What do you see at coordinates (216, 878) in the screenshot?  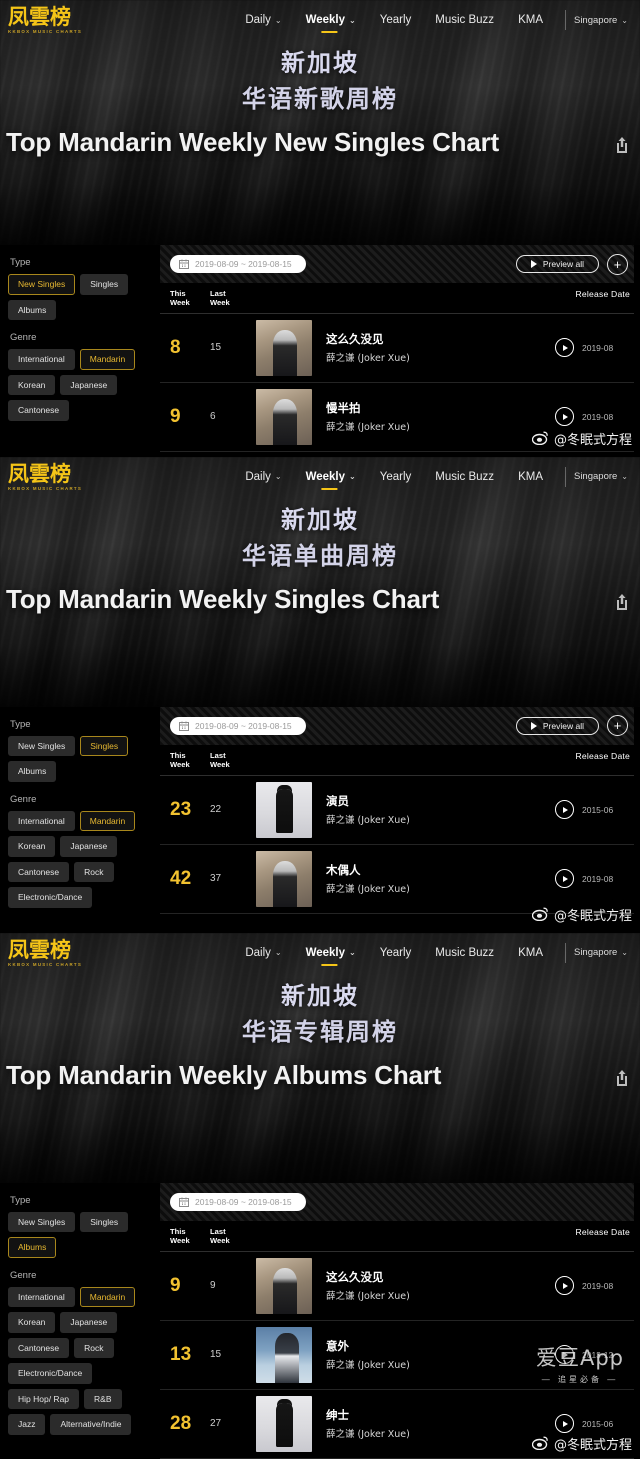 I see `rank-last-week: 37` at bounding box center [216, 878].